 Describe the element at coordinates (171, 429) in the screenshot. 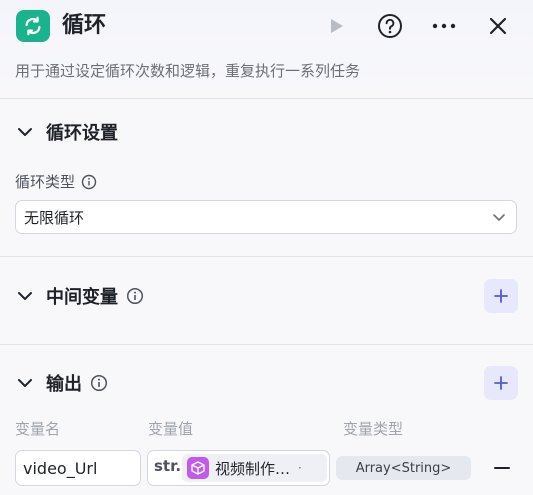

I see `column-header-value: 变量值` at that location.